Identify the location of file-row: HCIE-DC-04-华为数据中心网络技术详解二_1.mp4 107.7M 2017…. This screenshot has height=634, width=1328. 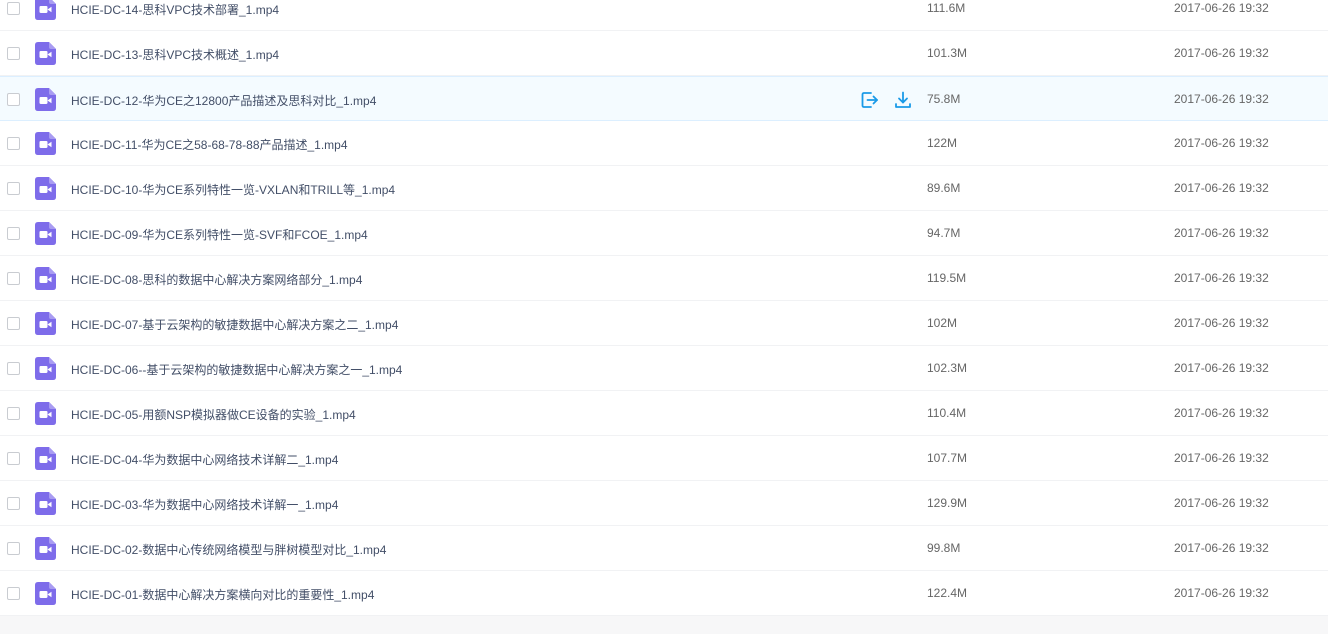
(664, 458).